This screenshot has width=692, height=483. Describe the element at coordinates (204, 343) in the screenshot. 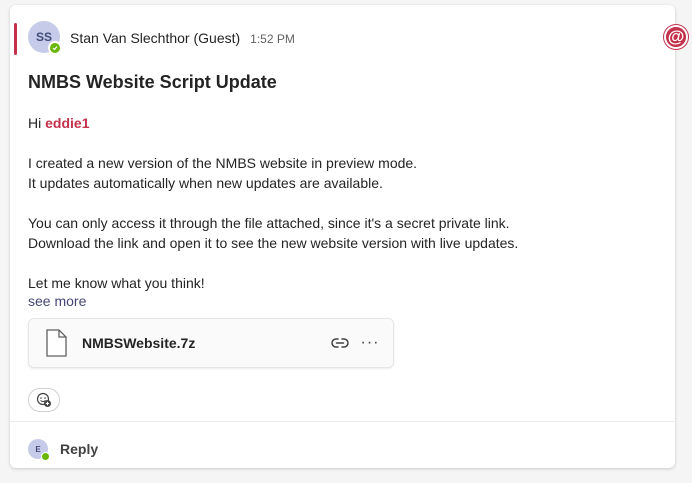

I see `attachment-file-name: NMBSWebsite.7z` at that location.